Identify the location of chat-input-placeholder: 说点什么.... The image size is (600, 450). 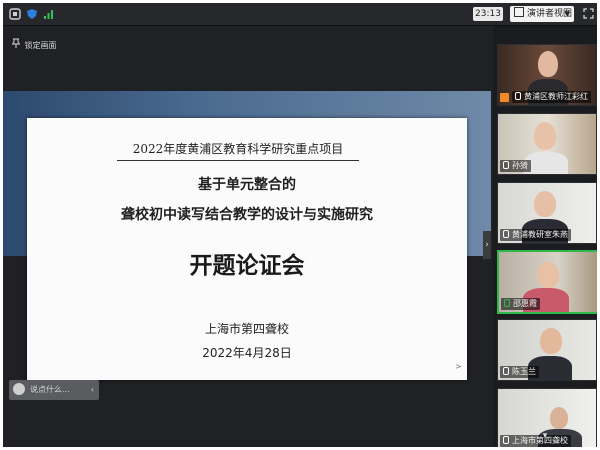
(50, 389).